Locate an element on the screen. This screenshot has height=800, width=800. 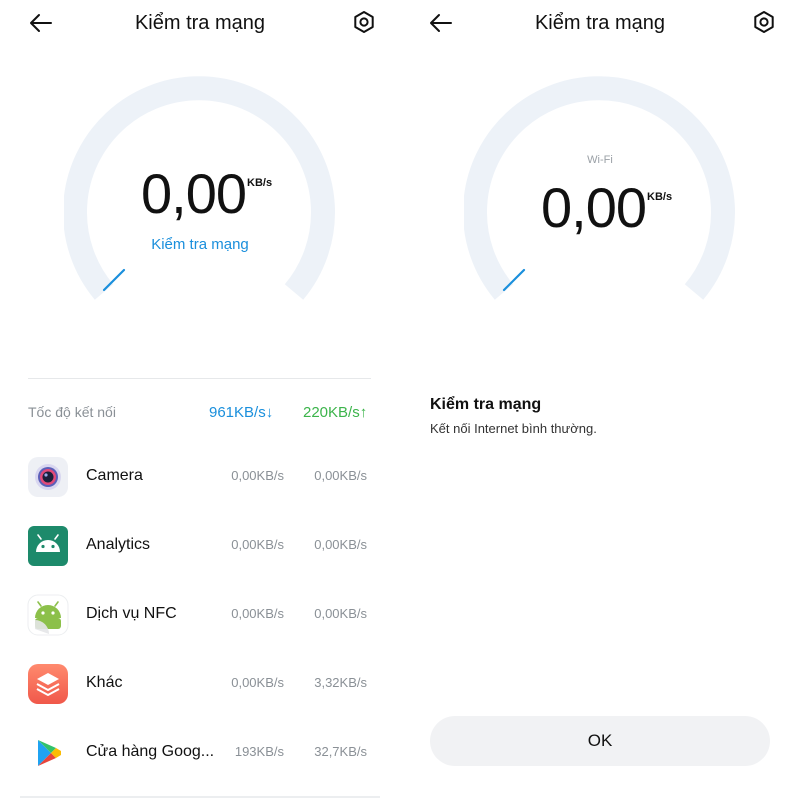
result-description: Kết nối Internet bình thường. is located at coordinates (513, 428).